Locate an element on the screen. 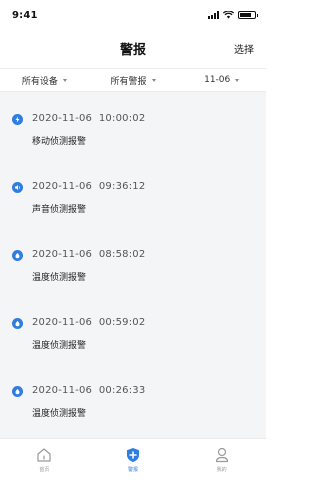 The height and width of the screenshot is (480, 320). wifi-icon is located at coordinates (228, 15).